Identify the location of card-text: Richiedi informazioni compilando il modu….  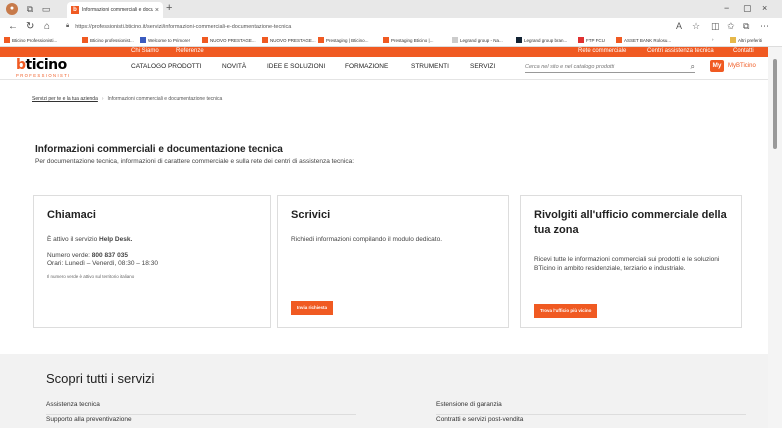
(367, 239).